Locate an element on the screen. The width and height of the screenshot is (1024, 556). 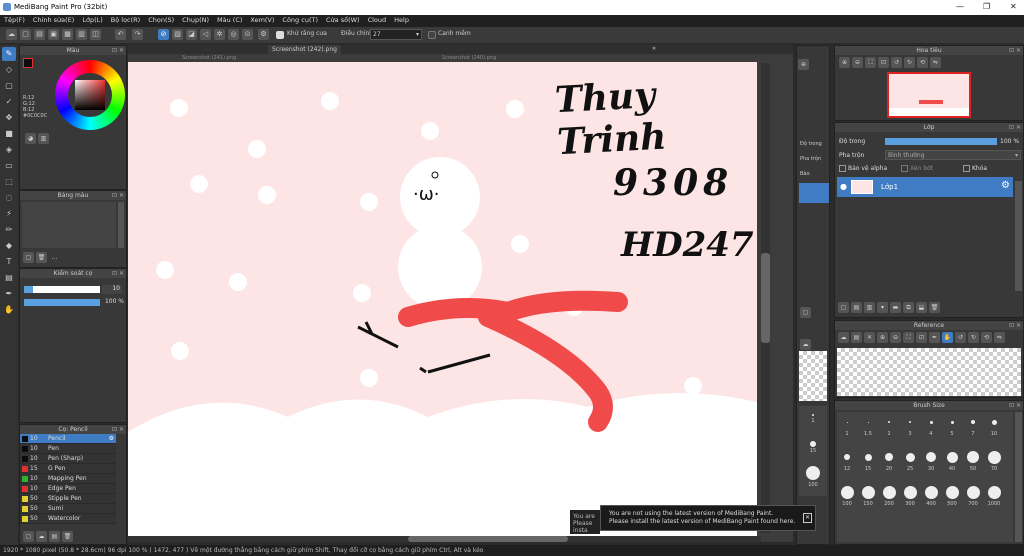
copy-brush-icon: ▤ is located at coordinates (54, 536).